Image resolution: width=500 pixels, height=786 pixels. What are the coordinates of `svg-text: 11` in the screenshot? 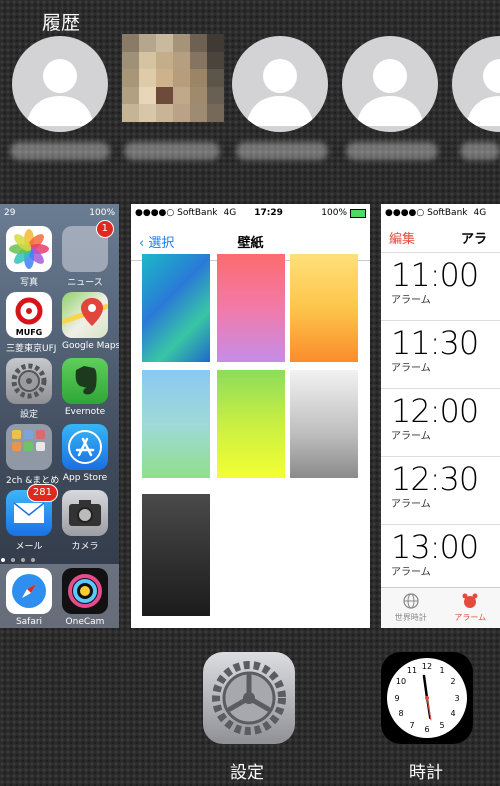 It's located at (412, 670).